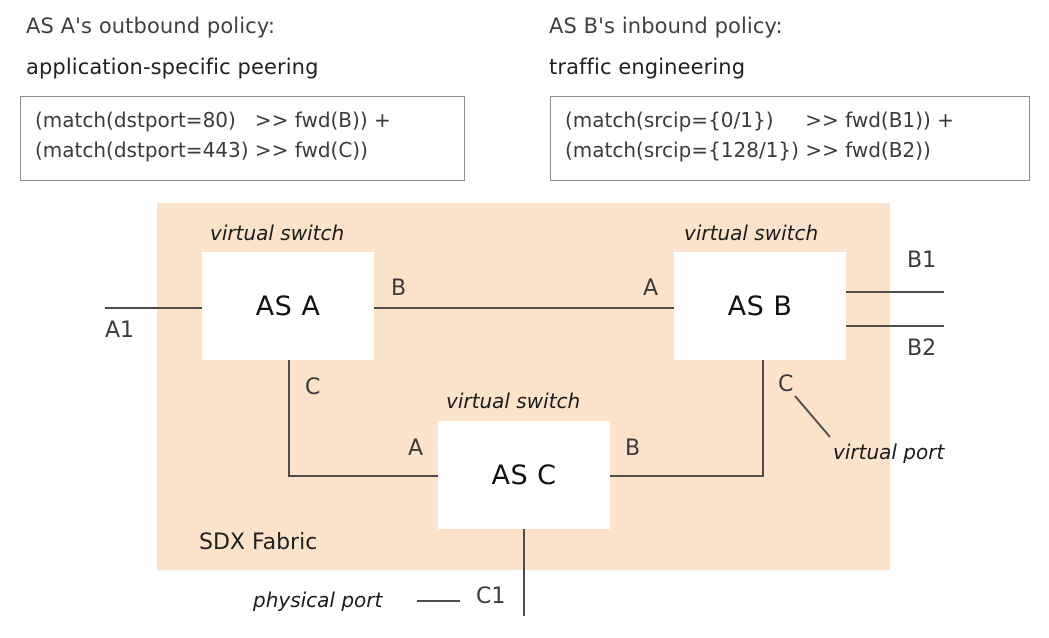 Image resolution: width=1049 pixels, height=638 pixels. Describe the element at coordinates (759, 120) in the screenshot. I see `policy-b-code-line-1: (match(srcip={0/1}) >> fwd(B1)) +` at that location.